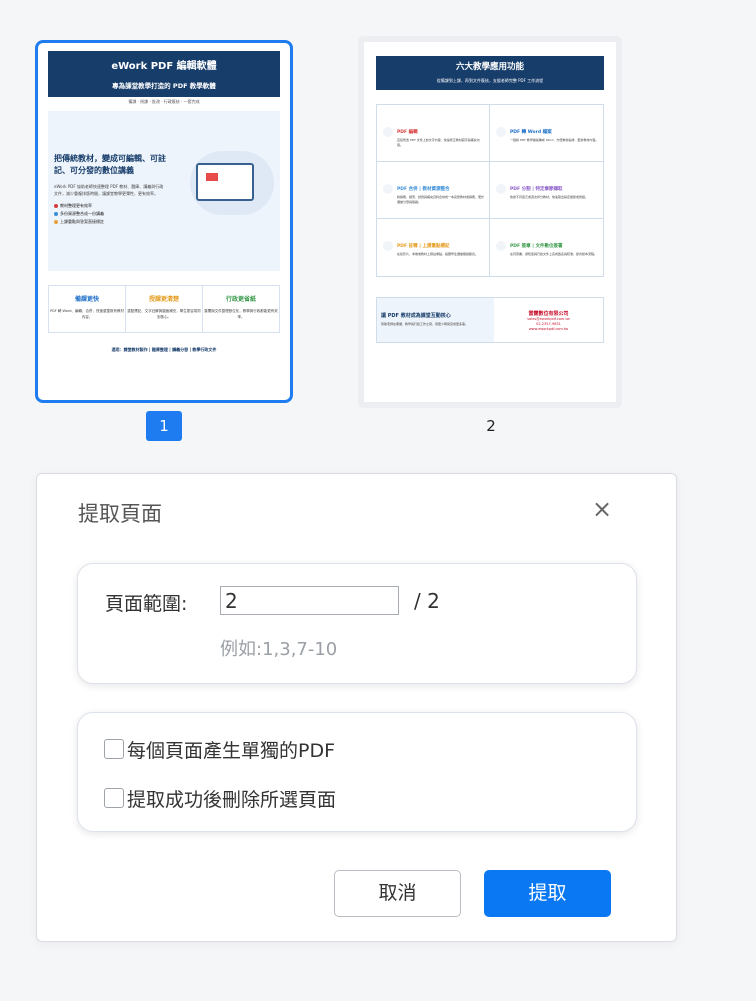 The image size is (756, 1001). What do you see at coordinates (164, 86) in the screenshot?
I see `thumb-subtitle: 專為課堂教學打造的 PDF 教學軟體` at bounding box center [164, 86].